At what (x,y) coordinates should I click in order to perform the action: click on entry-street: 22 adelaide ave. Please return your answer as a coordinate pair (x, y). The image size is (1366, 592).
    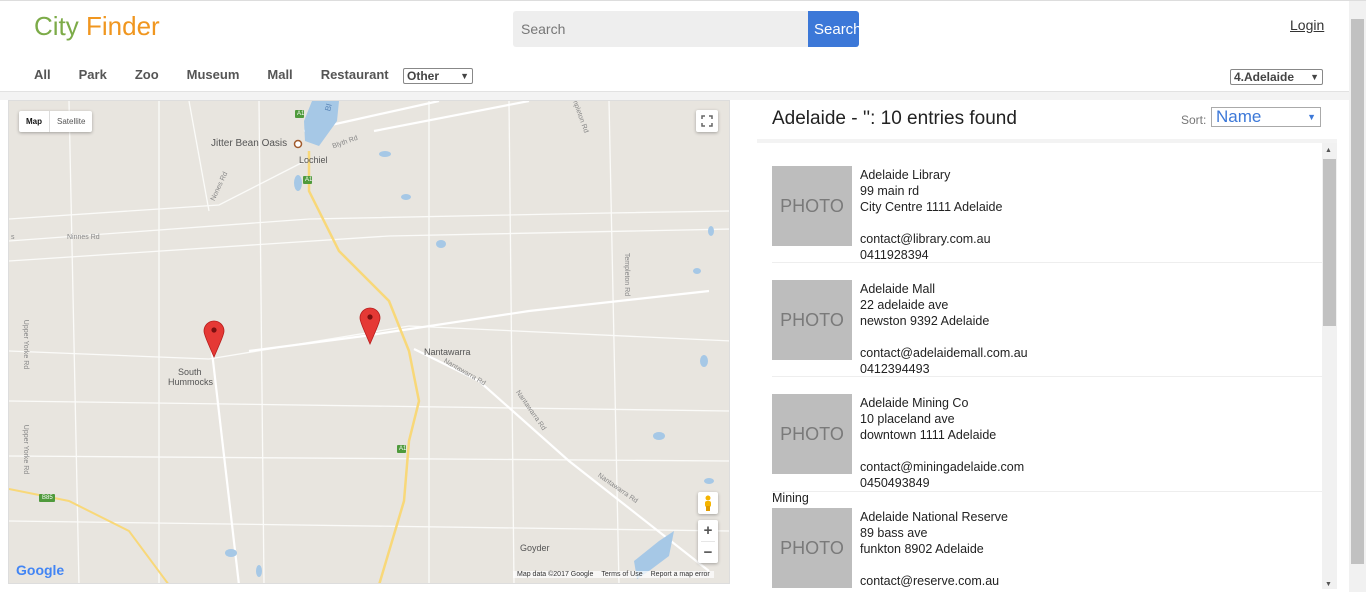
    Looking at the image, I should click on (904, 305).